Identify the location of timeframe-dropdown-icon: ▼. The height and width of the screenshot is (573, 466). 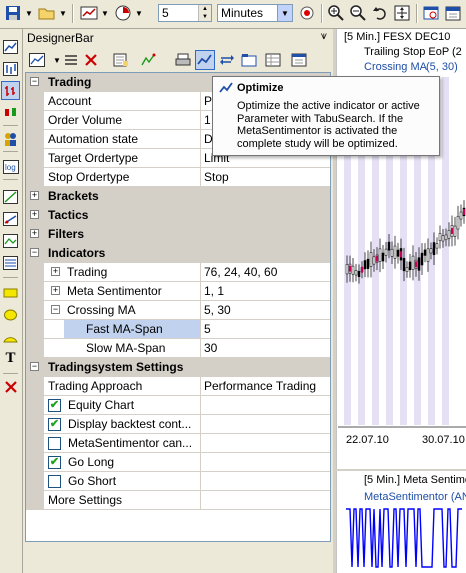
(284, 13).